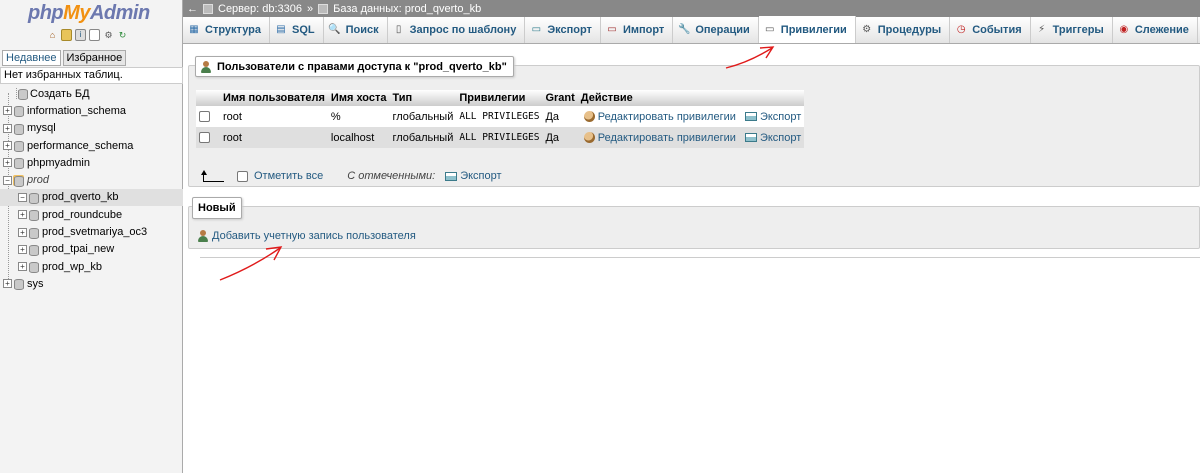 This screenshot has height=473, width=1200. Describe the element at coordinates (1042, 29) in the screenshot. I see `triggers-icon: ⚡` at that location.